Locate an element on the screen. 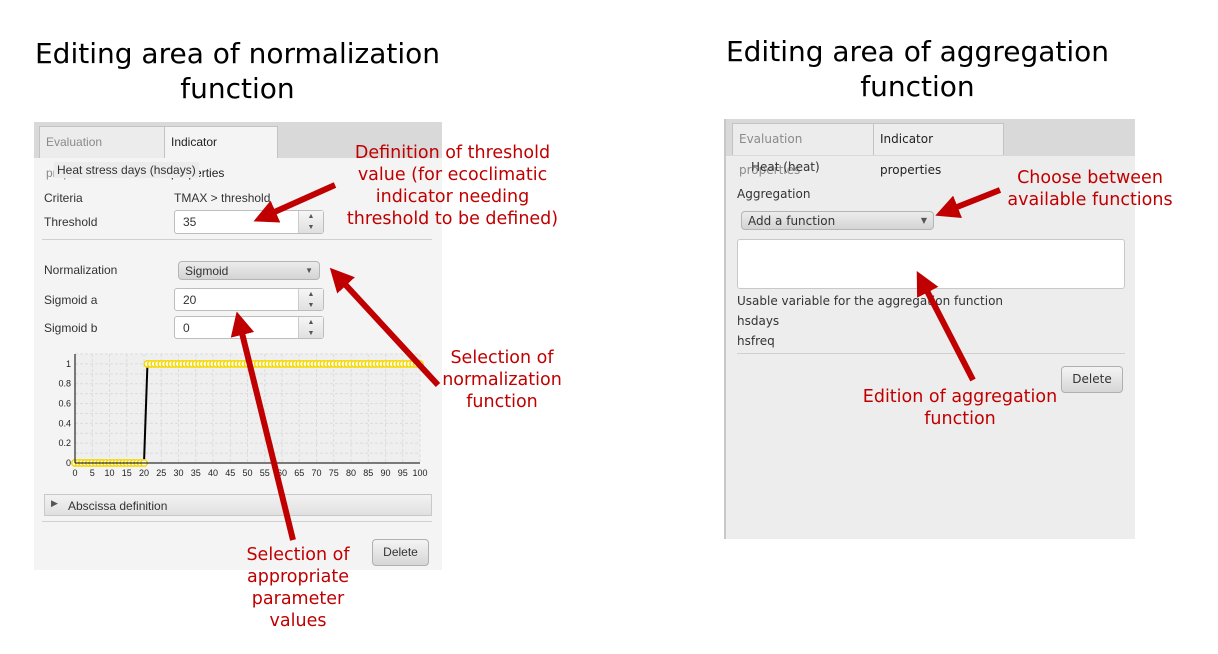 The image size is (1218, 654). threshold-label: Threshold is located at coordinates (71, 222).